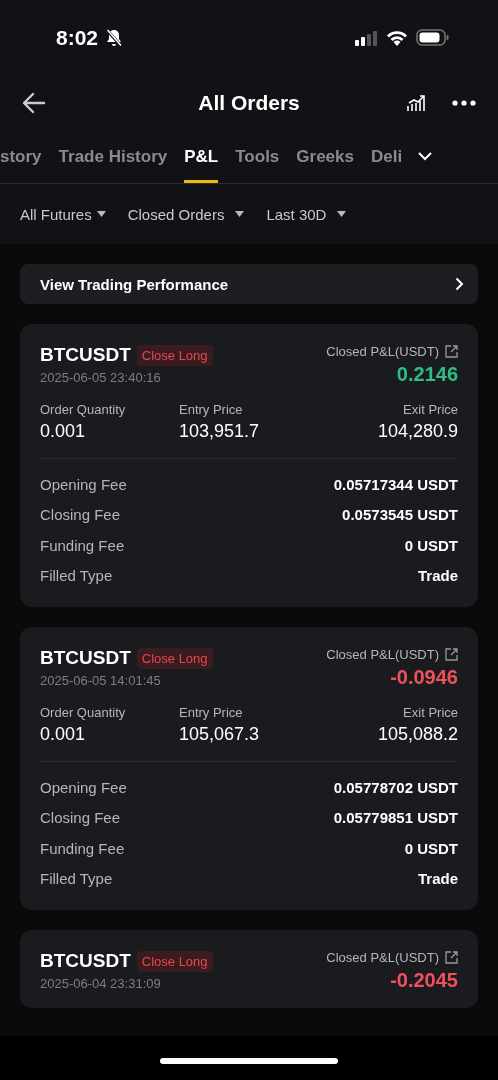 The height and width of the screenshot is (1080, 498). What do you see at coordinates (186, 214) in the screenshot?
I see `filter-dropdown: Closed Orders` at bounding box center [186, 214].